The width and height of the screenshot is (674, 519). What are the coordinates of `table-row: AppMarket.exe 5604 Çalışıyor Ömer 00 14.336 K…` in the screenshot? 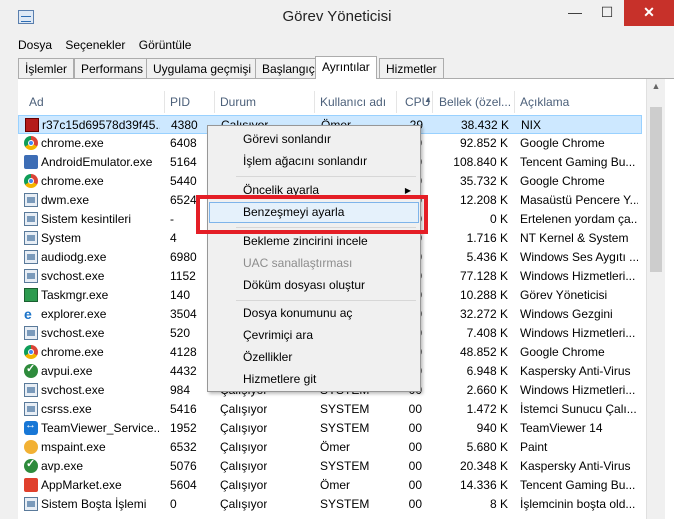 It's located at (330, 485).